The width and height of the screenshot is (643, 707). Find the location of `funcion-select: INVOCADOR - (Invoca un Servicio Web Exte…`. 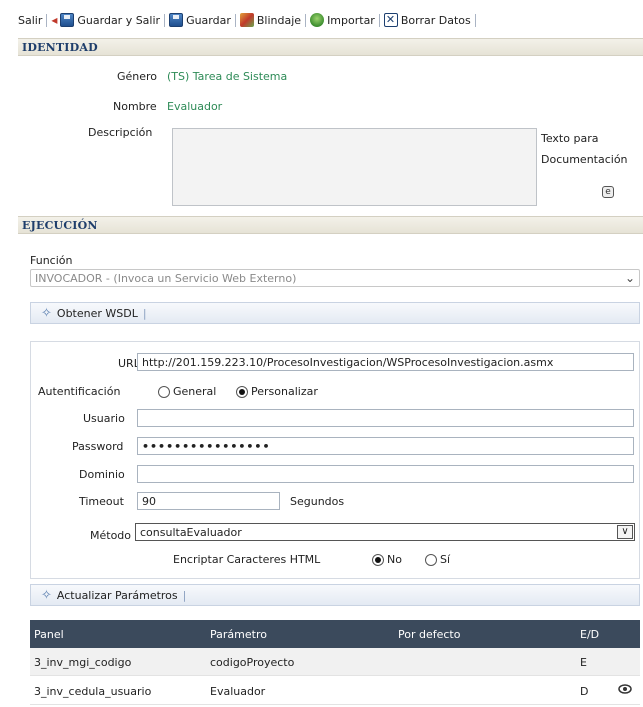

funcion-select: INVOCADOR - (Invoca un Servicio Web Exte… is located at coordinates (335, 278).